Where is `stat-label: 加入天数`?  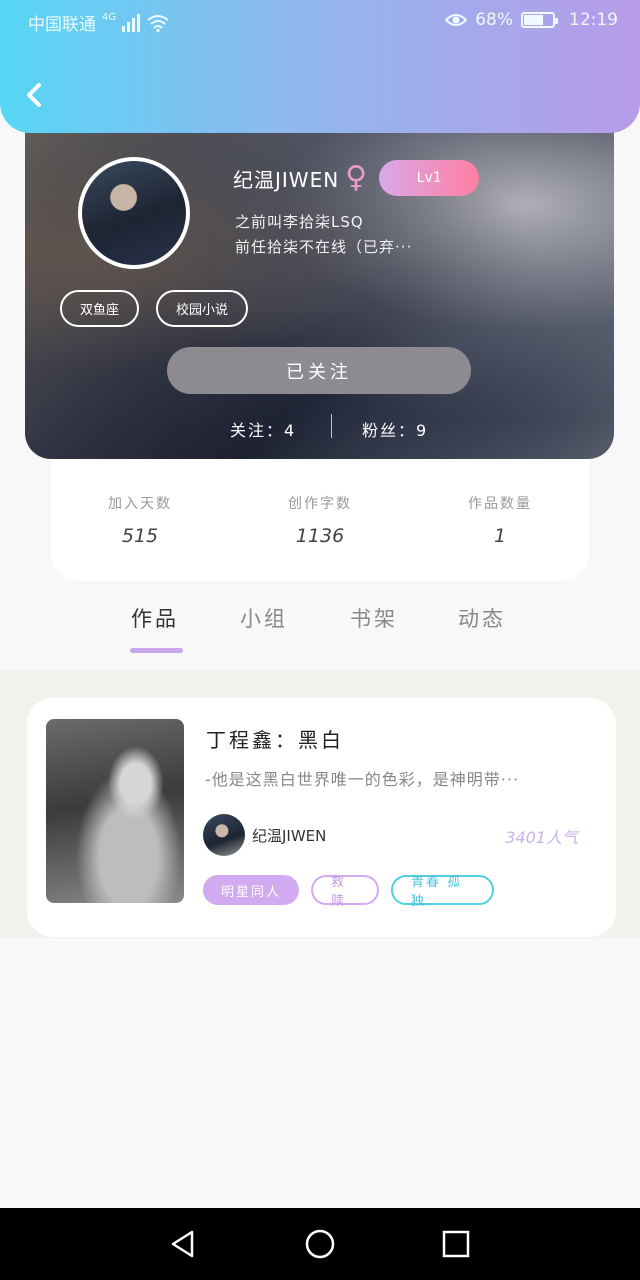
stat-label: 加入天数 is located at coordinates (140, 504).